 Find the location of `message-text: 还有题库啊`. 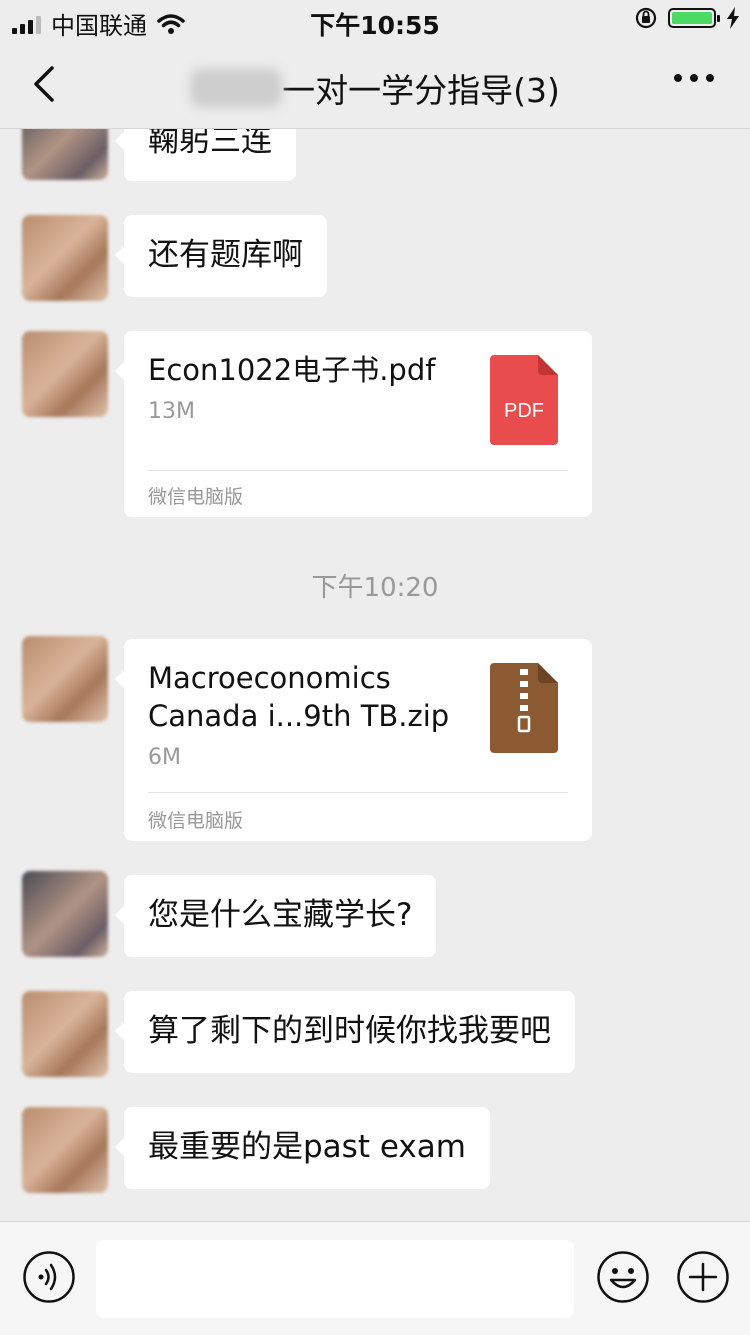

message-text: 还有题库啊 is located at coordinates (225, 255).